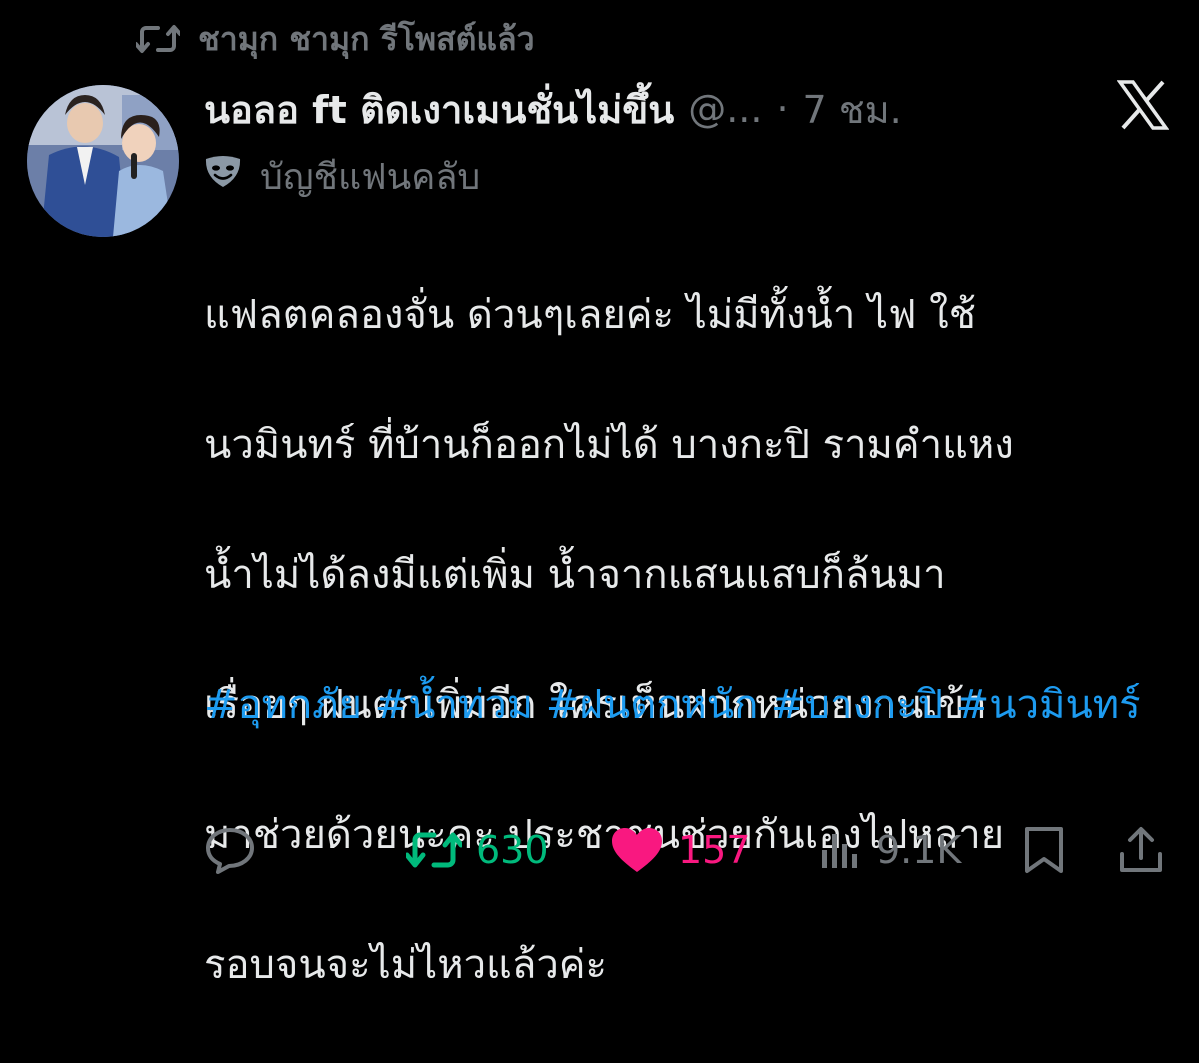 Image resolution: width=1199 pixels, height=1063 pixels. Describe the element at coordinates (370, 177) in the screenshot. I see `badge-label: บัญชีแฟนคลับ` at that location.